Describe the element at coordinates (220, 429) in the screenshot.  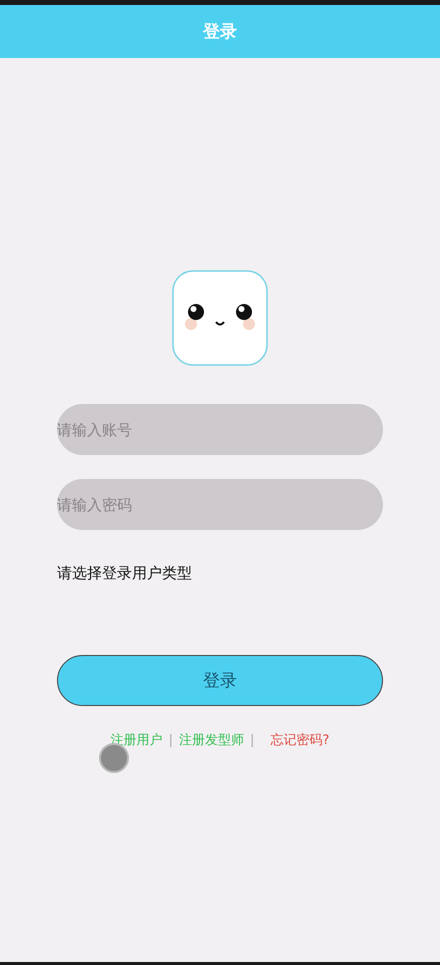
I see `account-input: 请输入账号` at that location.